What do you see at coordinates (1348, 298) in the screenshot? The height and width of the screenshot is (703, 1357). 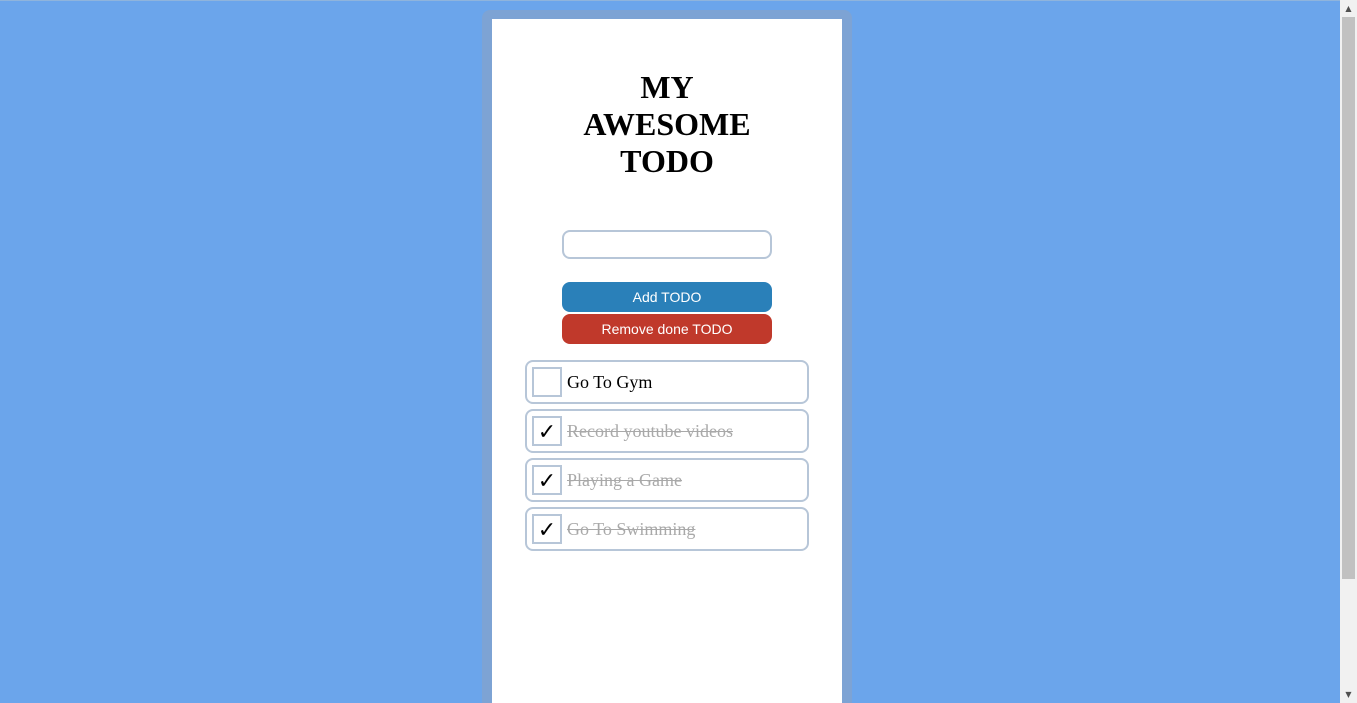 I see `scrollbar-thumb` at bounding box center [1348, 298].